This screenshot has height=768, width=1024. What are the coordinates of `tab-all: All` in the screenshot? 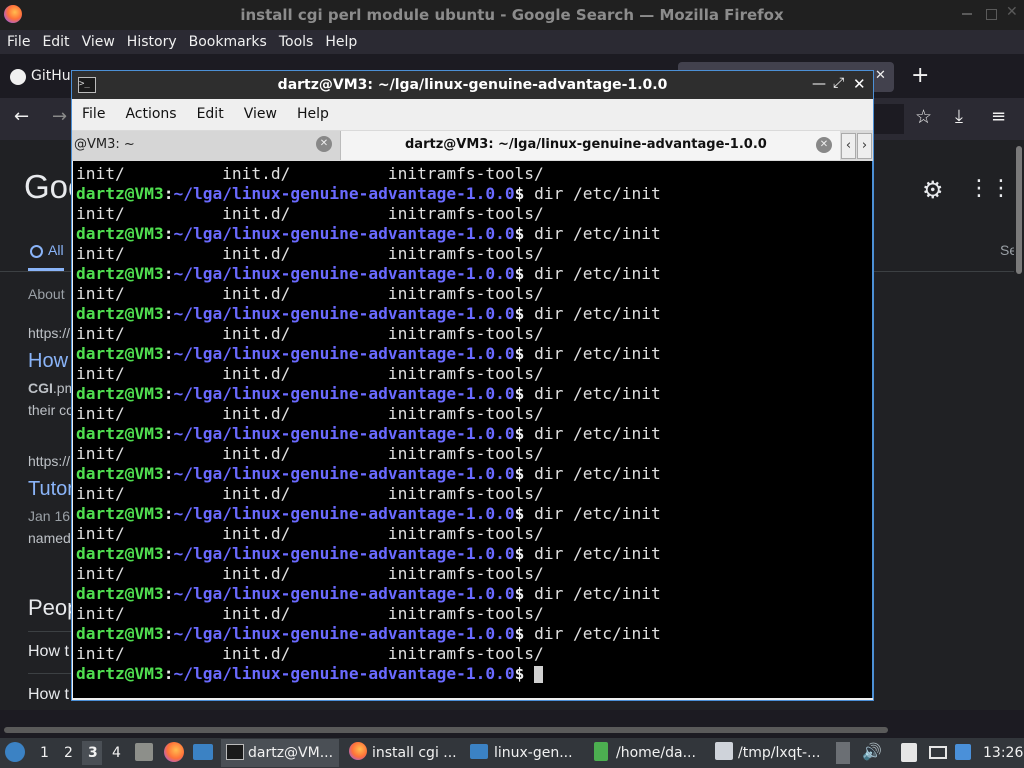 It's located at (56, 250).